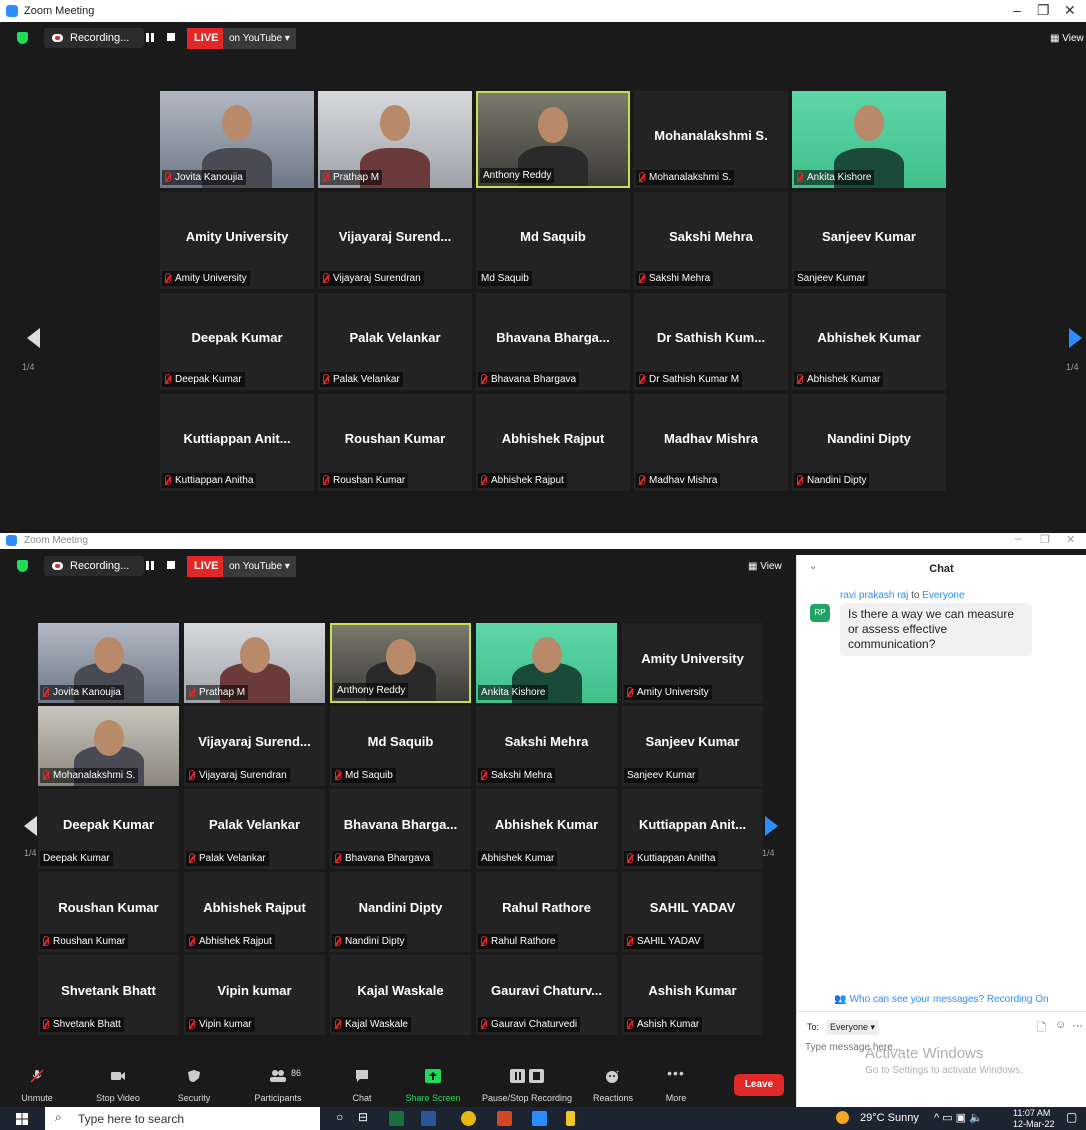  What do you see at coordinates (539, 1118) in the screenshot?
I see `zoom-taskbar-icon` at bounding box center [539, 1118].